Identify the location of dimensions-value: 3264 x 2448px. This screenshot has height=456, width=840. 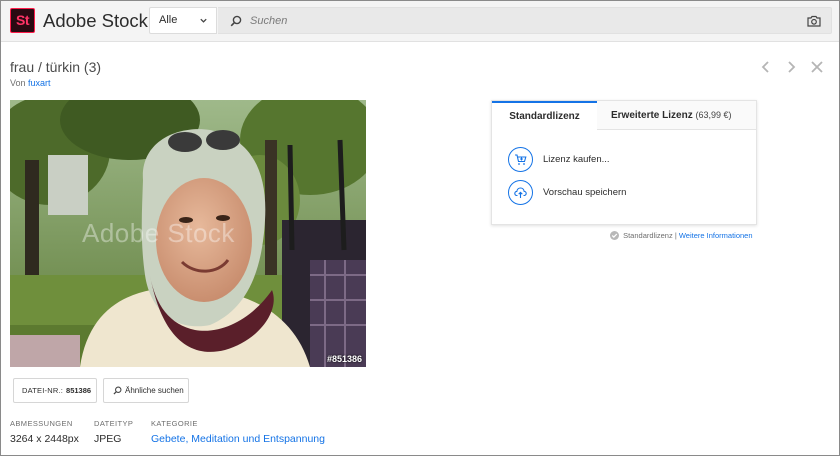
(44, 439).